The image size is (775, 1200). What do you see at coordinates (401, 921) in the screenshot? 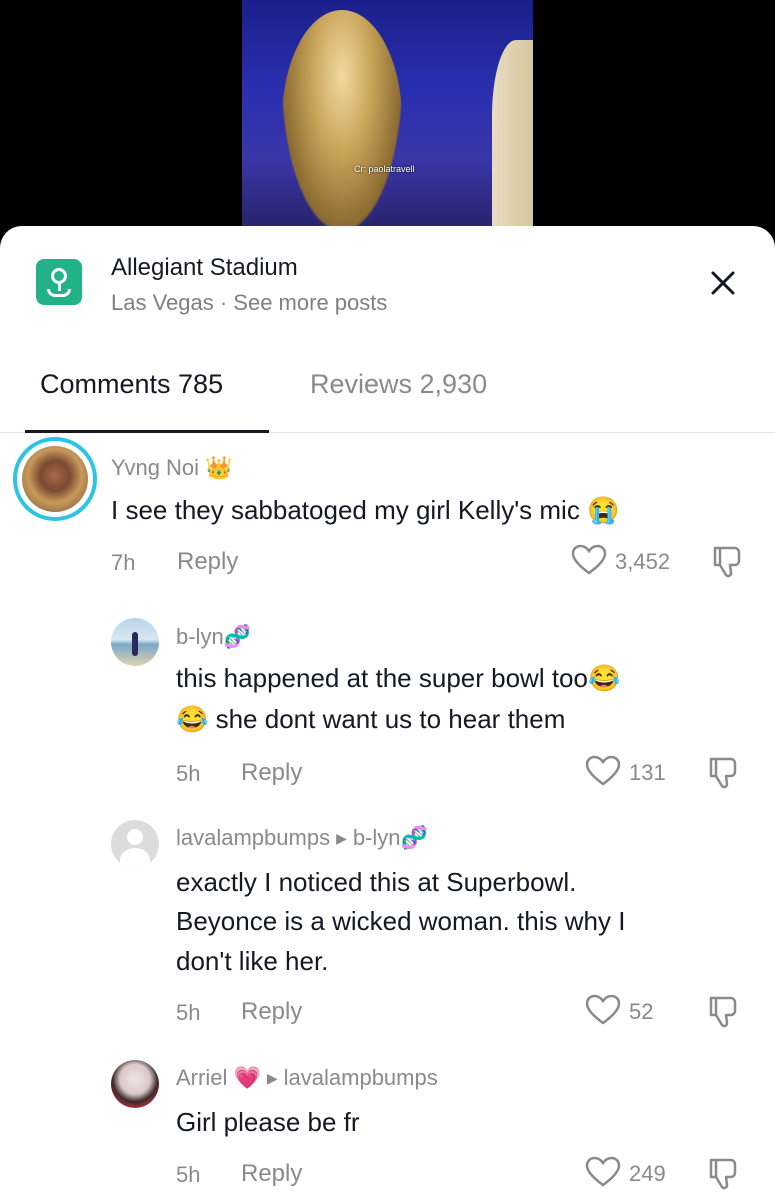
I see `comment-text: Beyonce is a wicked woman. this why I` at bounding box center [401, 921].